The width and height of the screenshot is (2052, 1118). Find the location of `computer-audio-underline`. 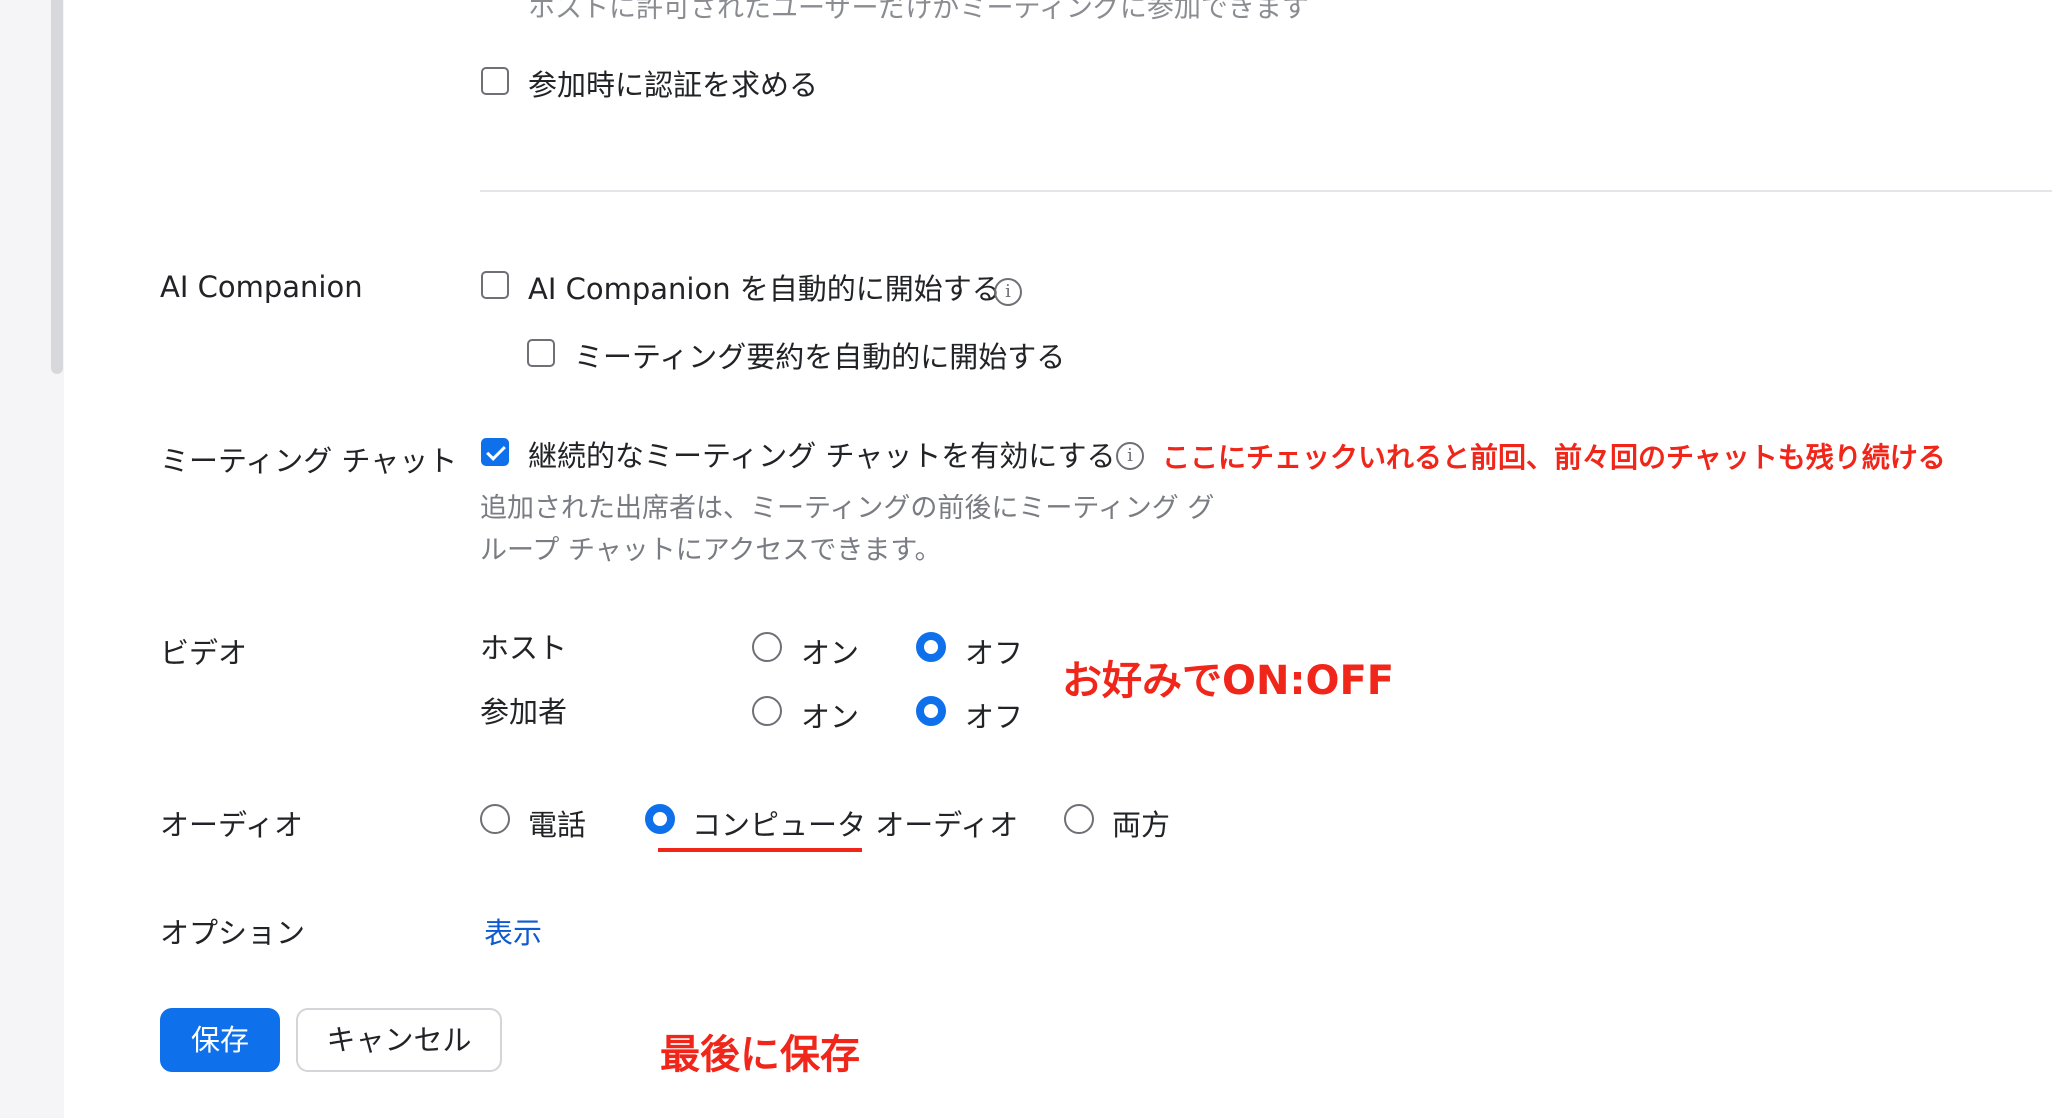

computer-audio-underline is located at coordinates (760, 850).